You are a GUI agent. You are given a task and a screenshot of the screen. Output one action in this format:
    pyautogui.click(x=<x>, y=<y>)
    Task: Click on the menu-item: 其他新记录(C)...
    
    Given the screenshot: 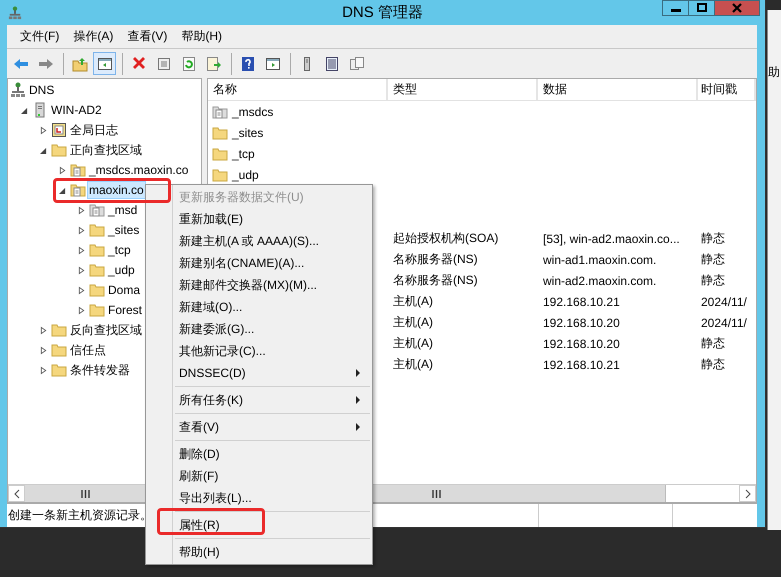 What is the action you would take?
    pyautogui.click(x=259, y=351)
    